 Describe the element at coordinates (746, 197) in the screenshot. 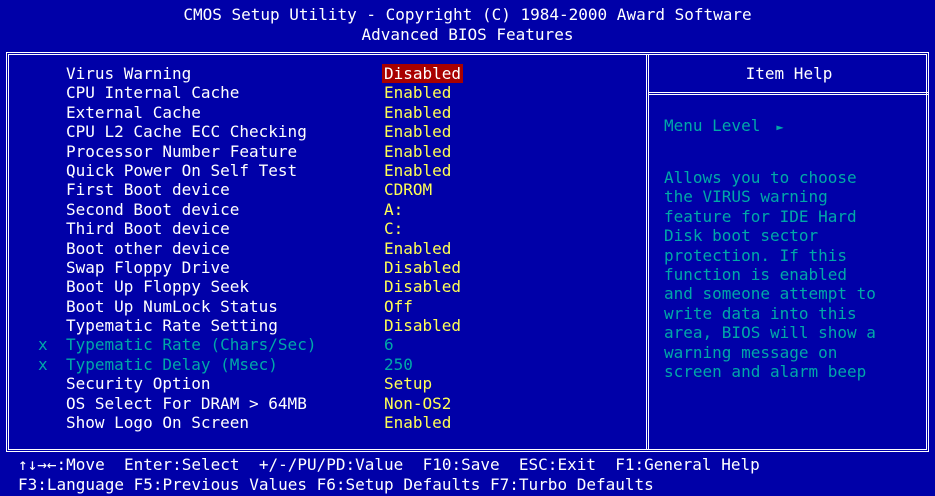

I see `help-line: the VIRUS warning` at that location.